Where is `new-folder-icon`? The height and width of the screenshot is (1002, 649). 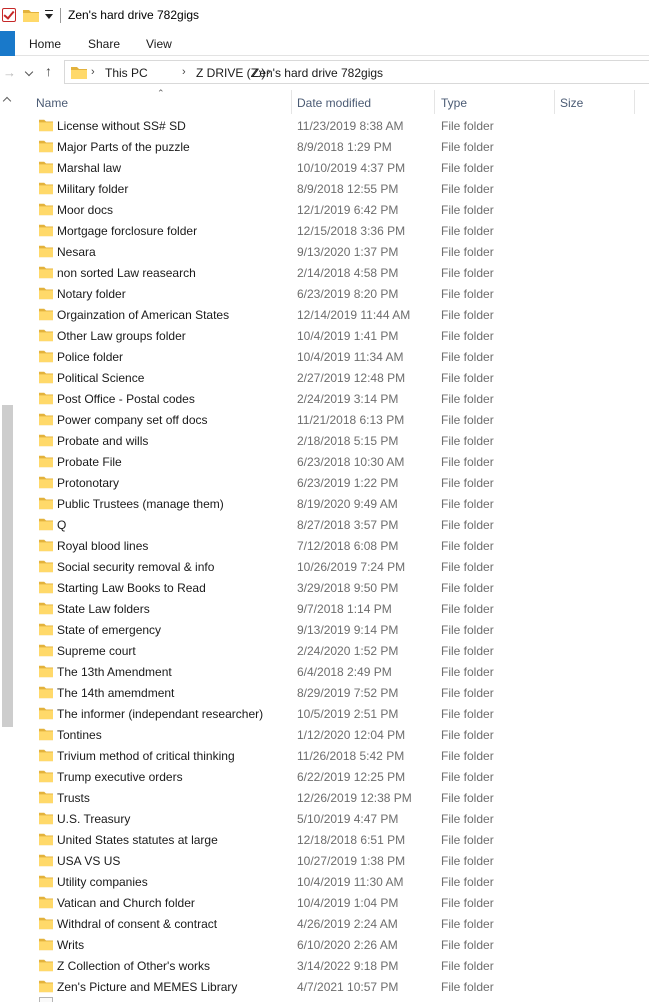
new-folder-icon is located at coordinates (31, 16).